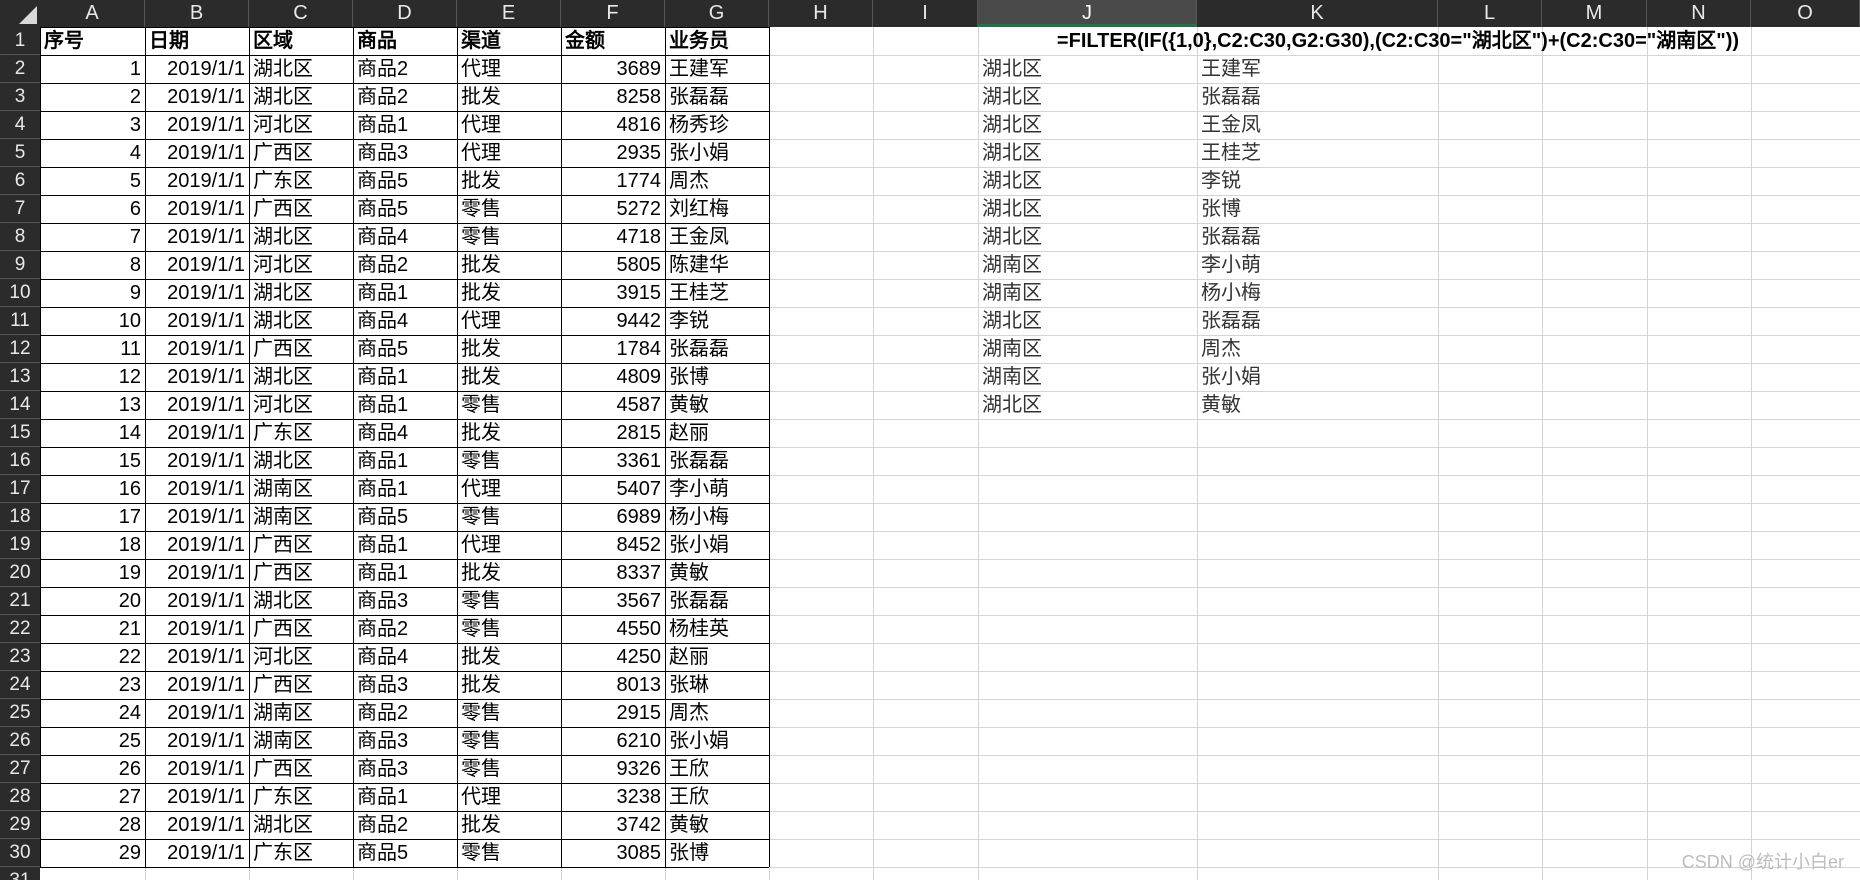  I want to click on result-salesperson-cell: 张磊磊, so click(1317, 321).